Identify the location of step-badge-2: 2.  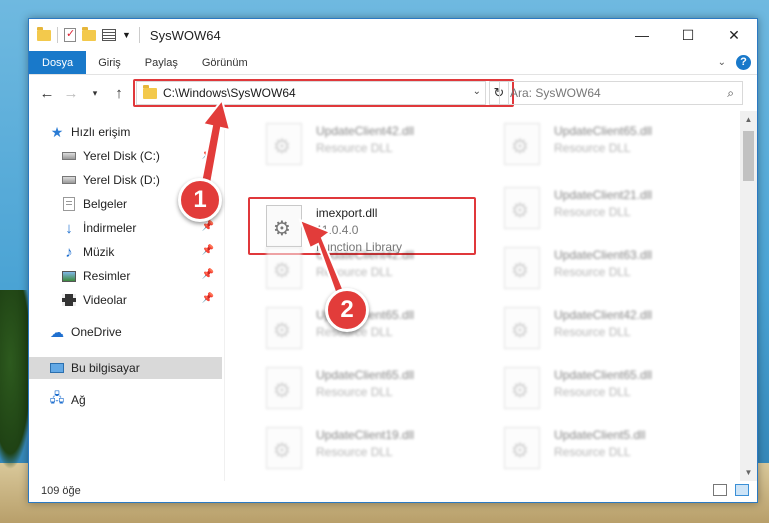
(347, 310).